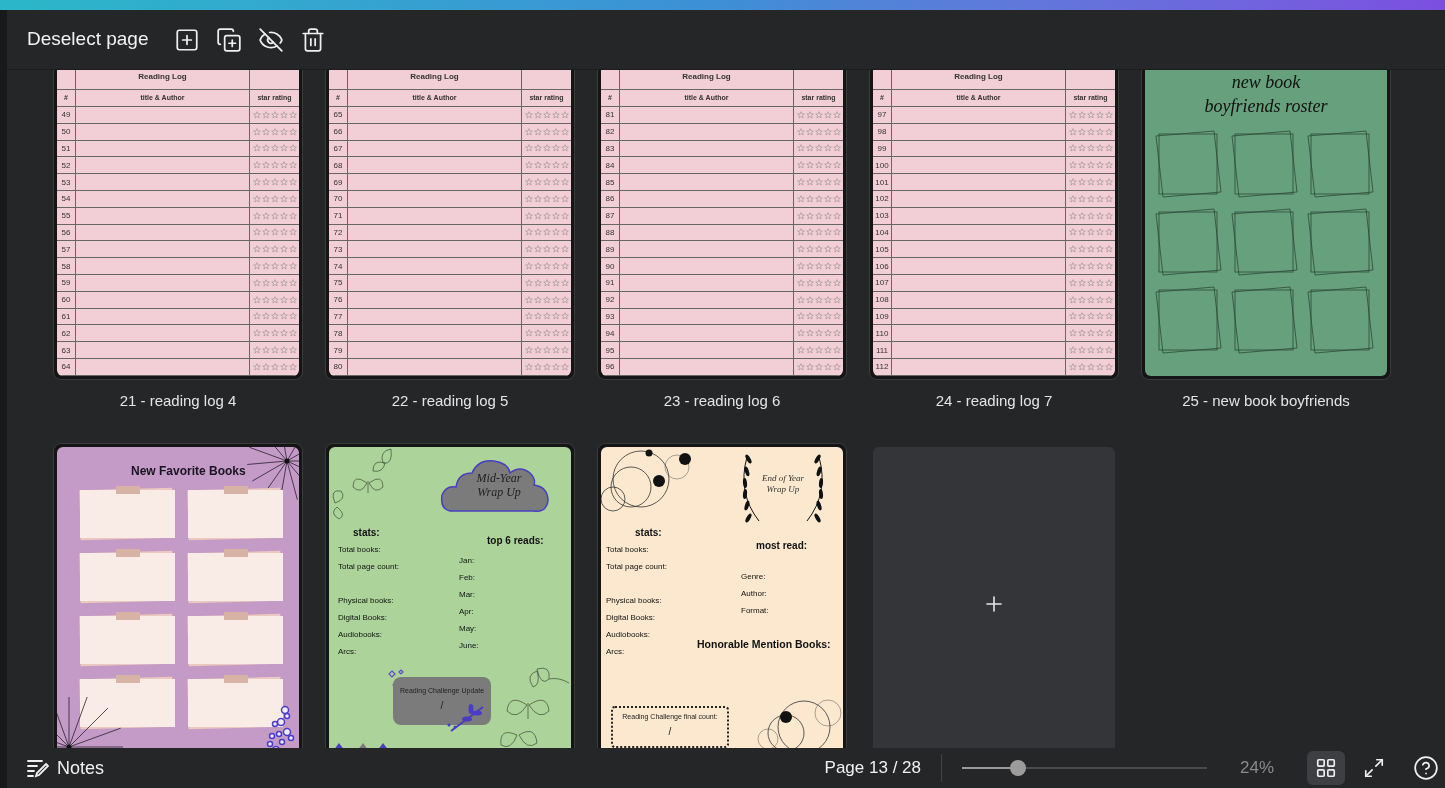  I want to click on notes-button: Notes, so click(66, 768).